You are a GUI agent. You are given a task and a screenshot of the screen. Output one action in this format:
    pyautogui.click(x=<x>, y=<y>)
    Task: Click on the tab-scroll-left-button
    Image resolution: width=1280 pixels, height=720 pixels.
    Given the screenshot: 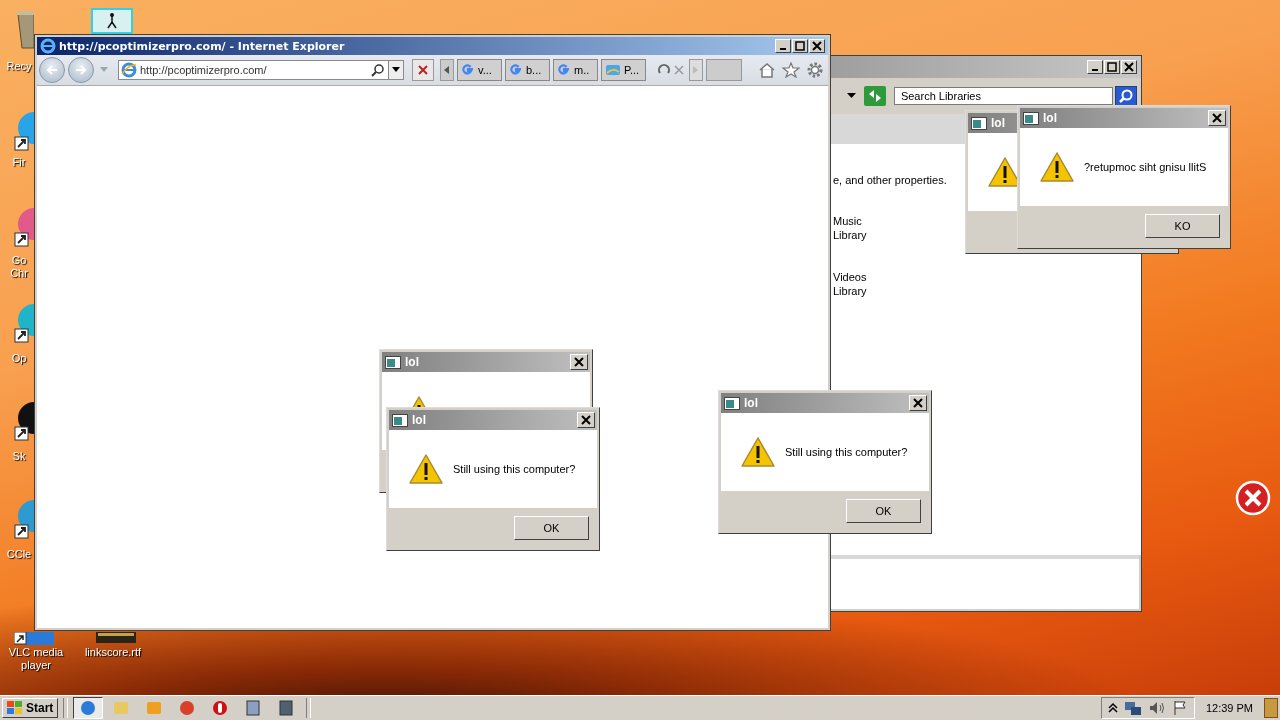 What is the action you would take?
    pyautogui.click(x=447, y=70)
    